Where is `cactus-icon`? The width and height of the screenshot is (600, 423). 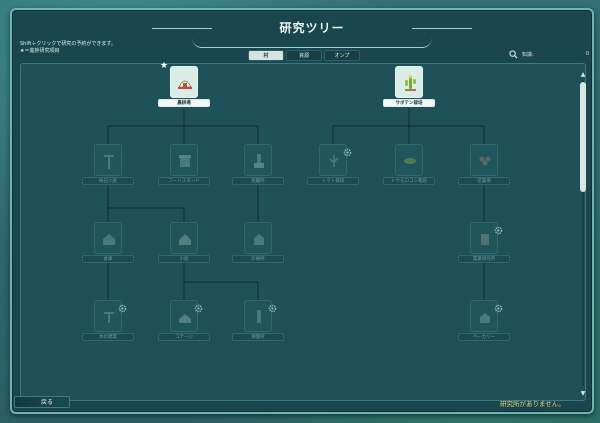
cactus-icon is located at coordinates (410, 83).